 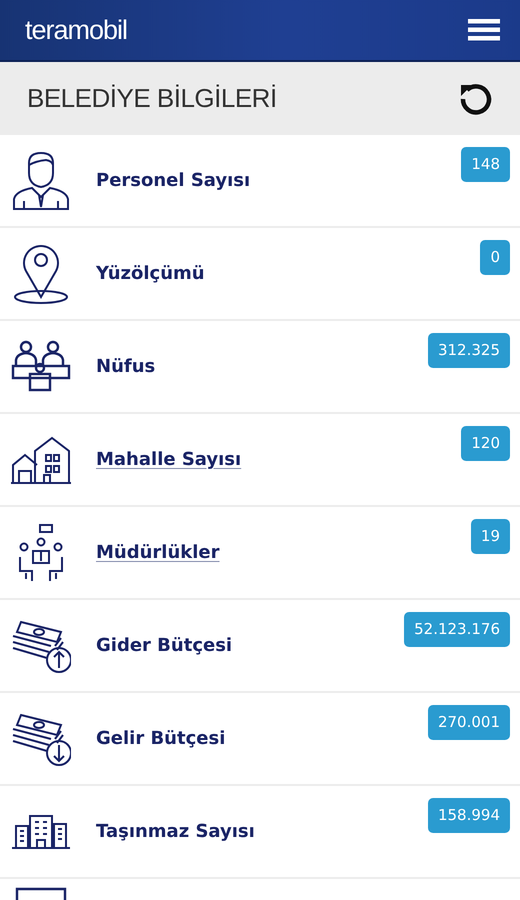 I want to click on count-badge: 312.325, so click(x=469, y=350).